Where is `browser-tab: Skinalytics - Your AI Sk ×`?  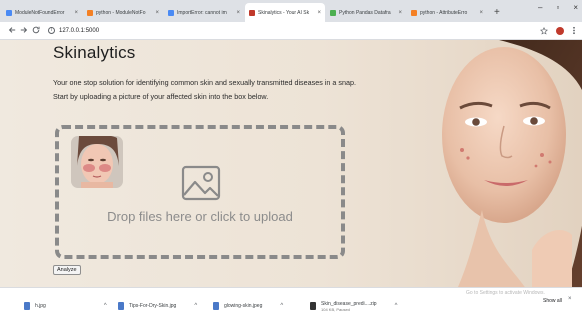
browser-tab: Skinalytics - Your AI Sk × is located at coordinates (285, 12).